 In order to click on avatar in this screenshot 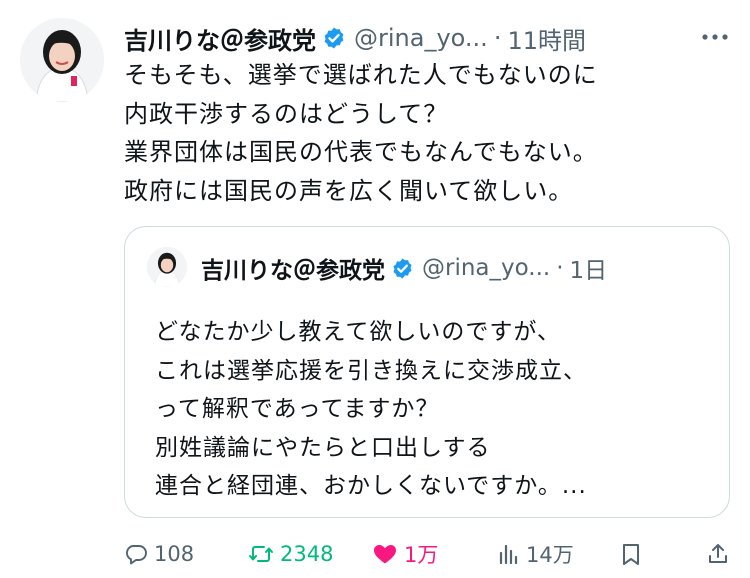, I will do `click(62, 60)`.